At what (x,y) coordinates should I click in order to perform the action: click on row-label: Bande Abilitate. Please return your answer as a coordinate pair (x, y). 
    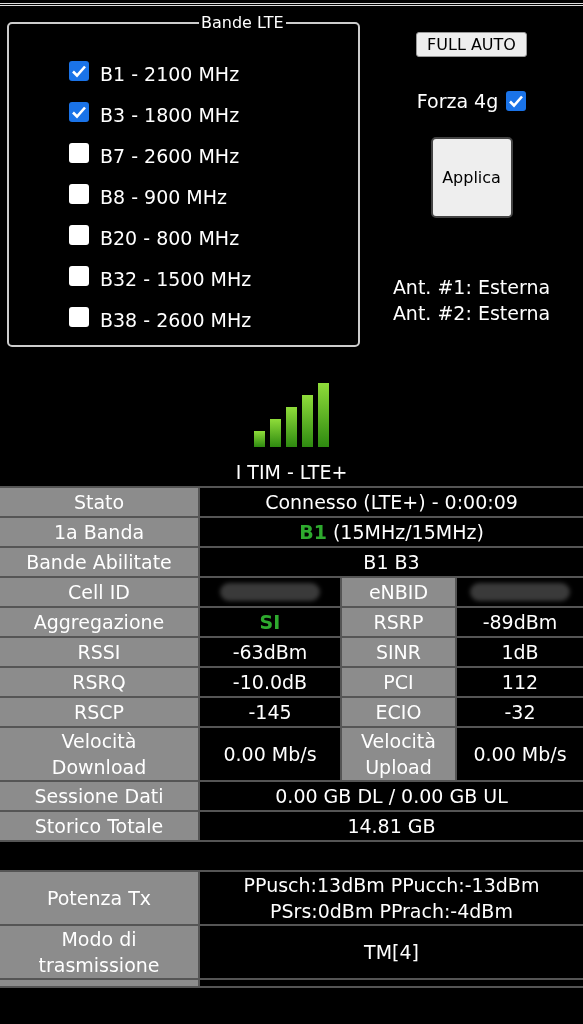
    Looking at the image, I should click on (99, 562).